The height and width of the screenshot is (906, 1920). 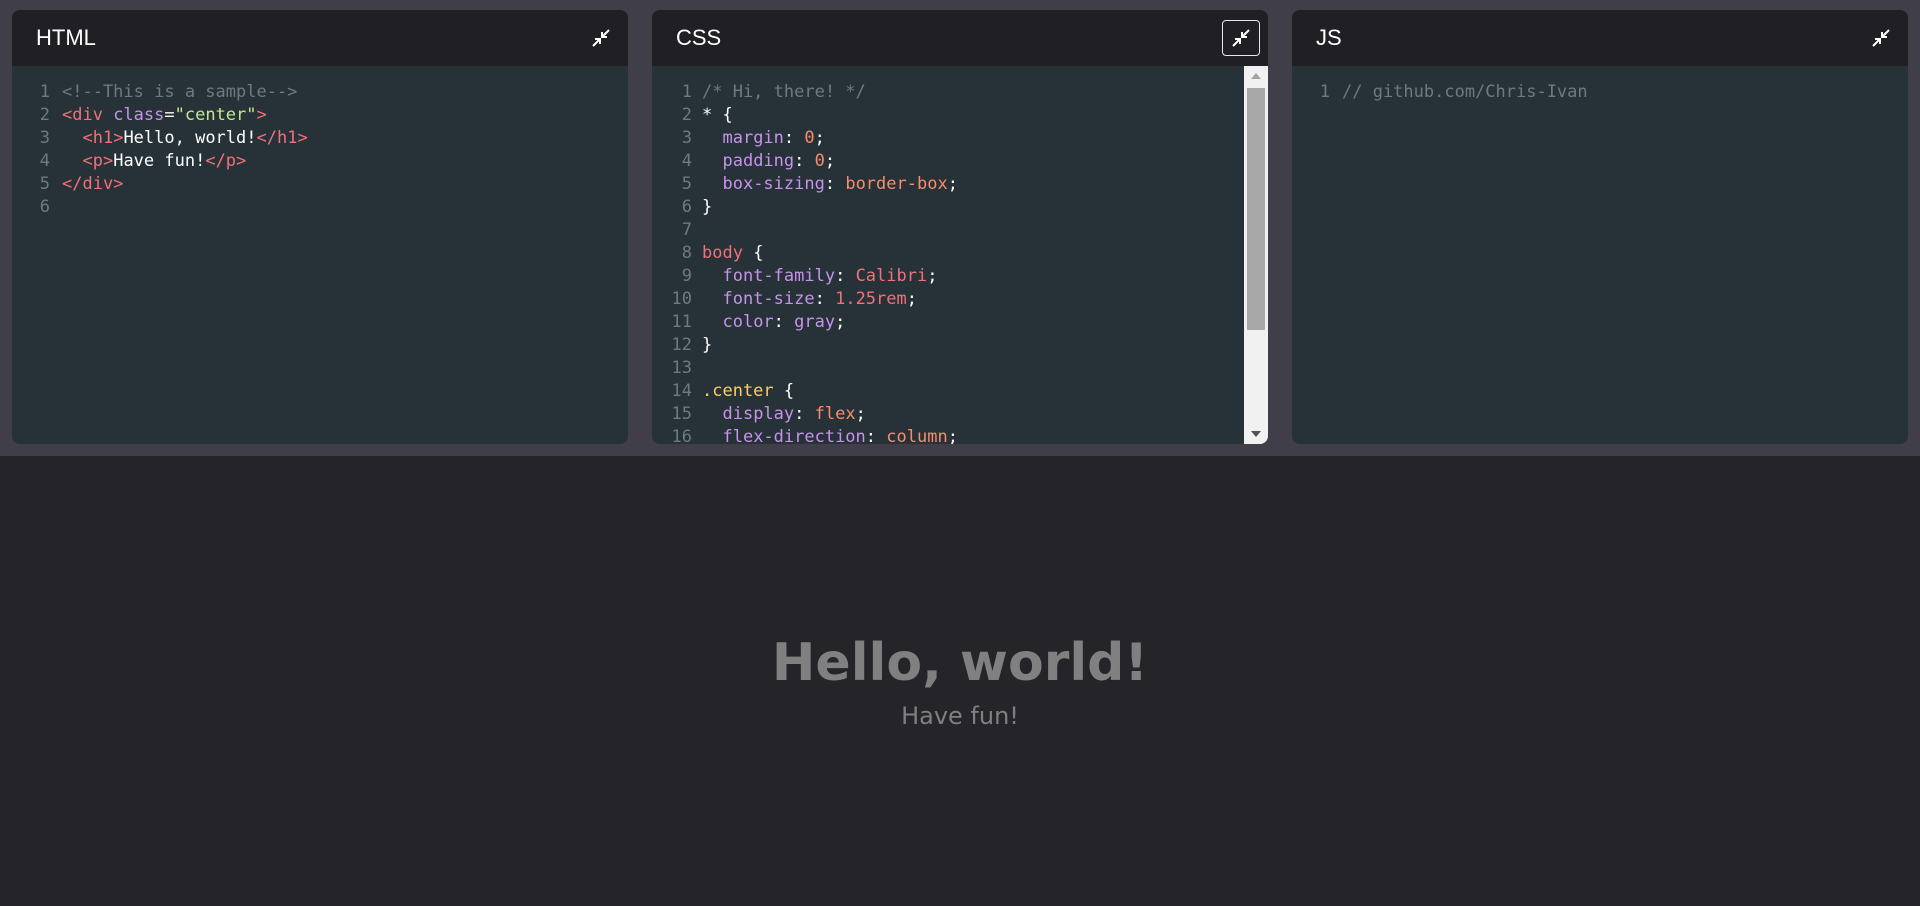 I want to click on code-token: /* Hi, there! */, so click(x=784, y=92).